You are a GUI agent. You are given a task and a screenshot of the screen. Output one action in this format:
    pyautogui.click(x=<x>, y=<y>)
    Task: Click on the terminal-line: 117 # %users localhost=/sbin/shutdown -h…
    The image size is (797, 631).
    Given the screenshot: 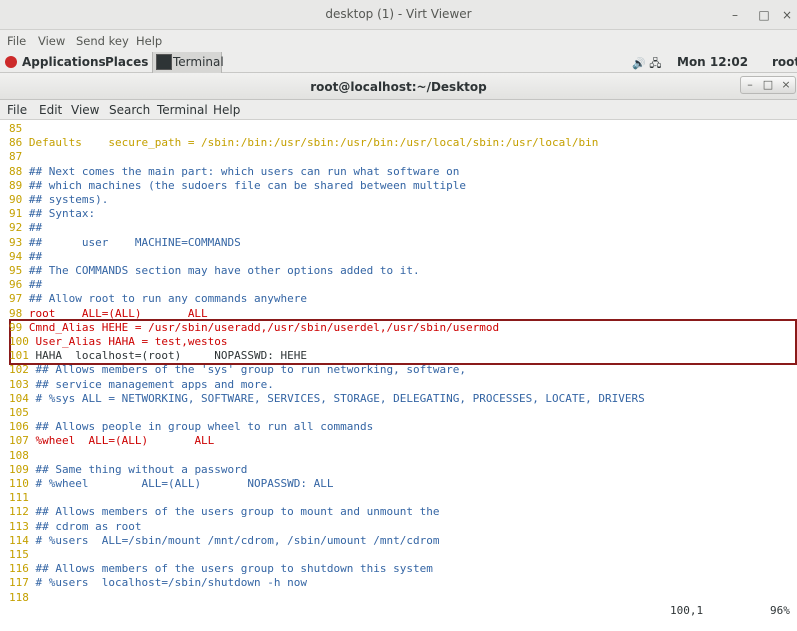 What is the action you would take?
    pyautogui.click(x=158, y=583)
    